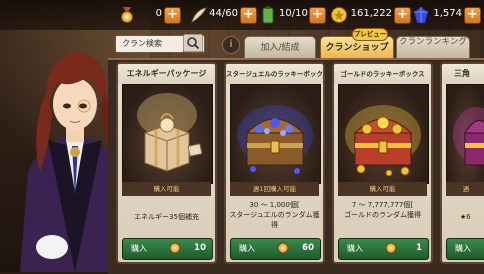 The height and width of the screenshot is (274, 484). I want to click on item-description: 30 ～ 1,000個[ スタージュエルのランダム獲得, so click(274, 215).